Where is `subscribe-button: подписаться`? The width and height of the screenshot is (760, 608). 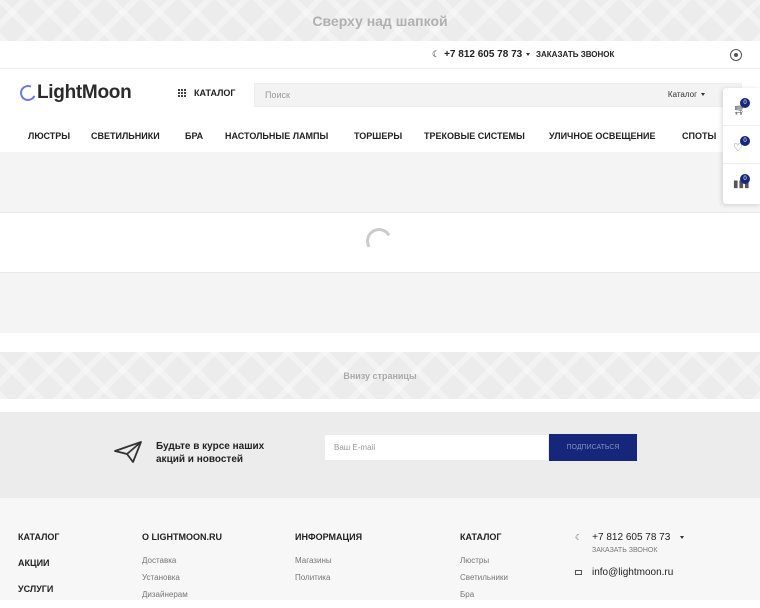 subscribe-button: подписаться is located at coordinates (593, 447).